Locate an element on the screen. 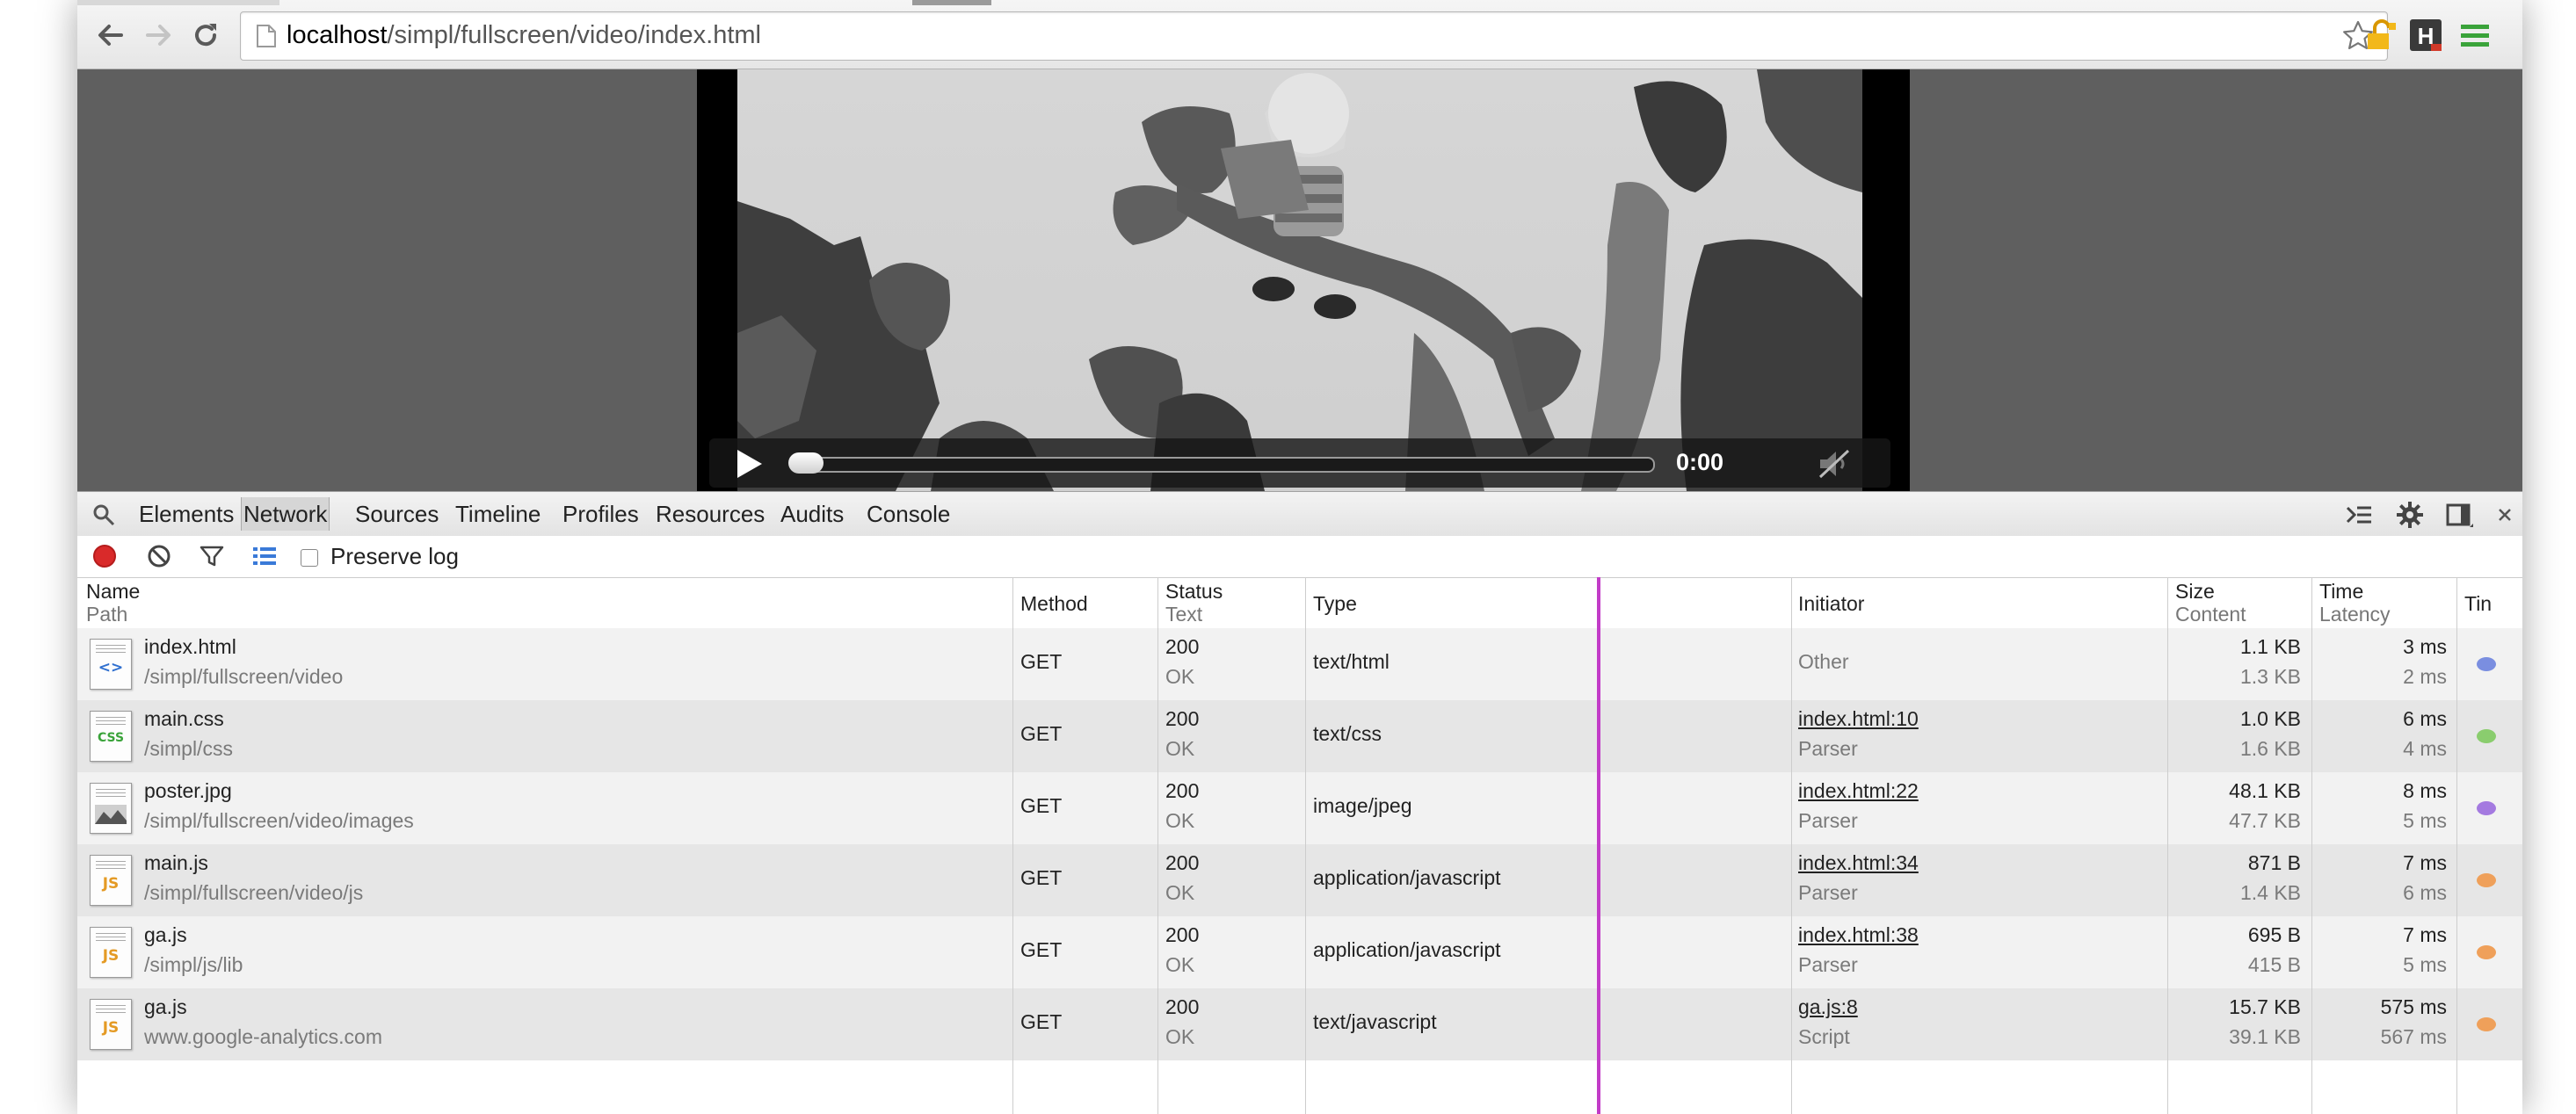 The height and width of the screenshot is (1114, 2576). transfer-size: 1.0 KB is located at coordinates (2270, 718).